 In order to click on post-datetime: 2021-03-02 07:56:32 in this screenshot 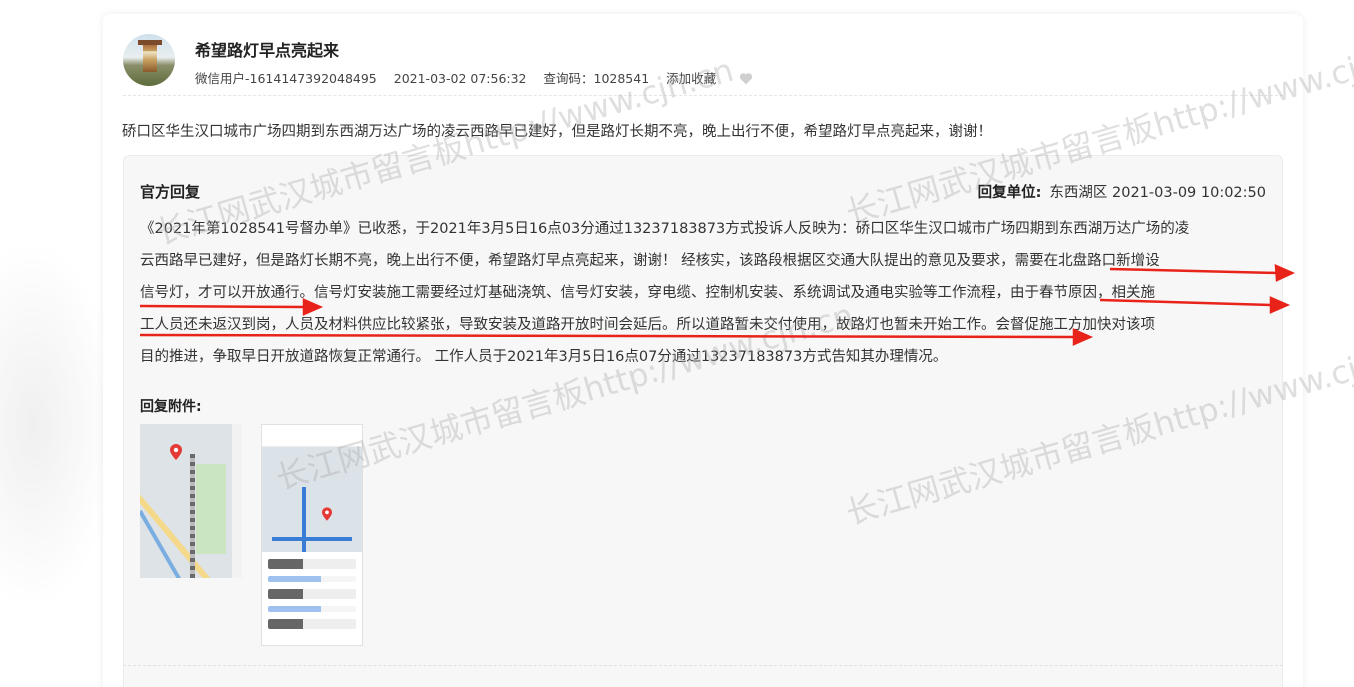, I will do `click(460, 78)`.